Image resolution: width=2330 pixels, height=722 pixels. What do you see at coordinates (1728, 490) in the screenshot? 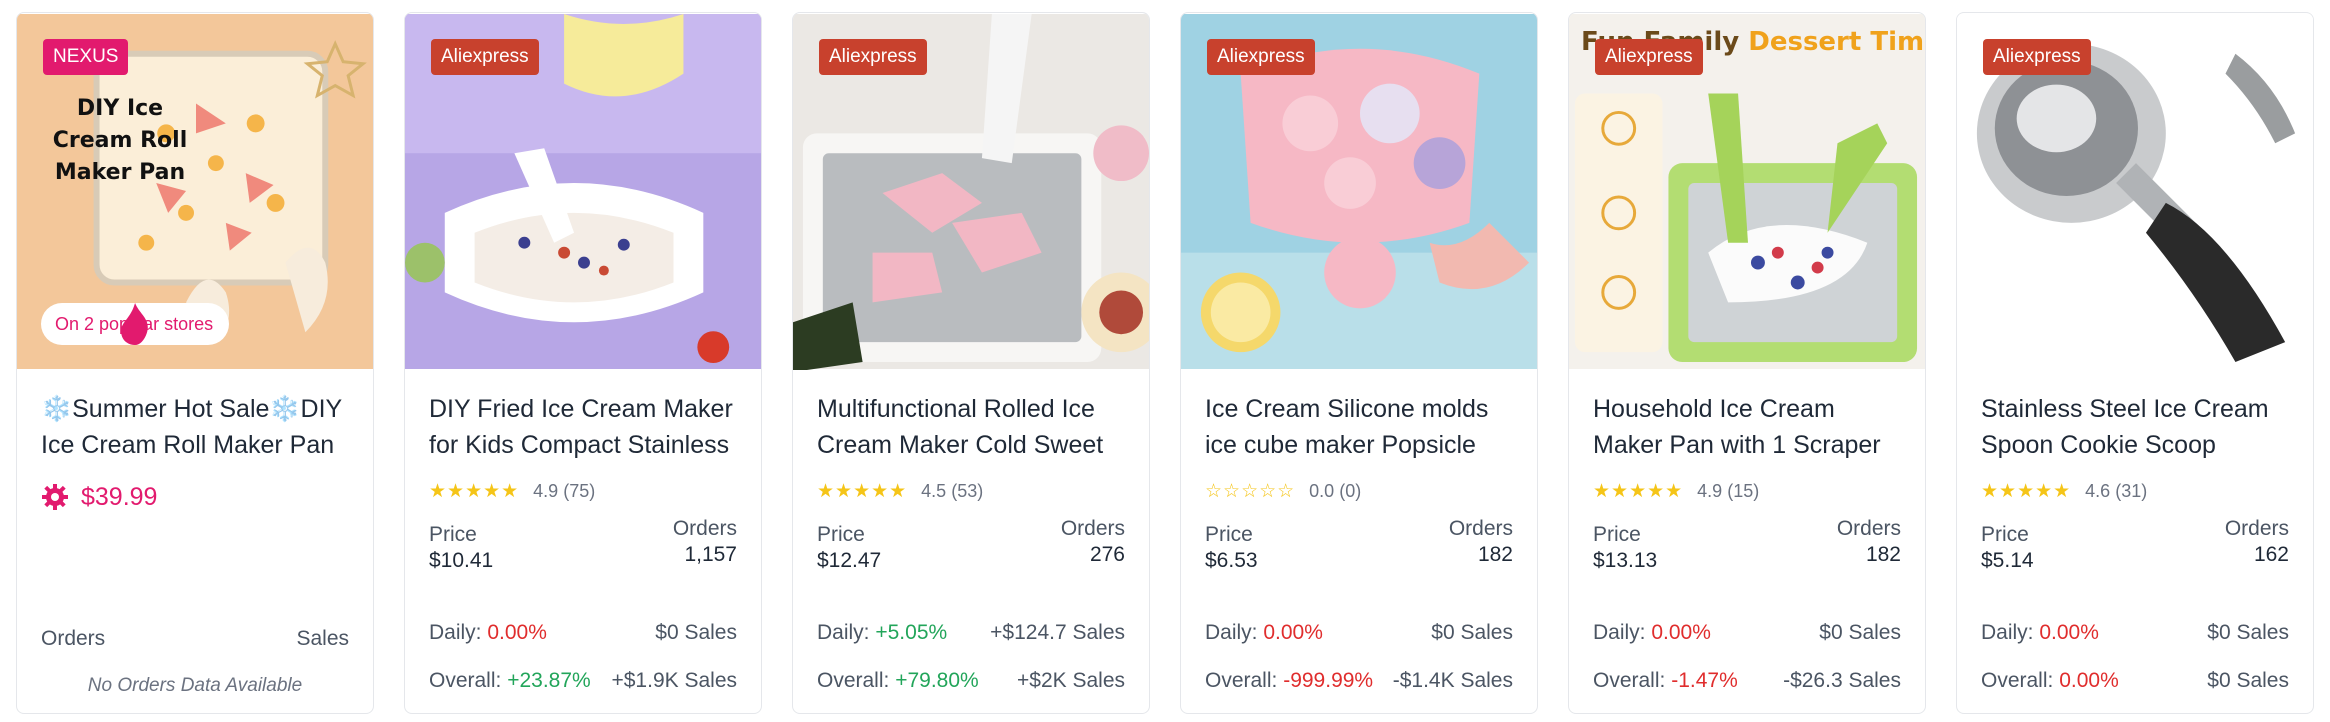
I see `rating-value: 4.9 (15)` at bounding box center [1728, 490].